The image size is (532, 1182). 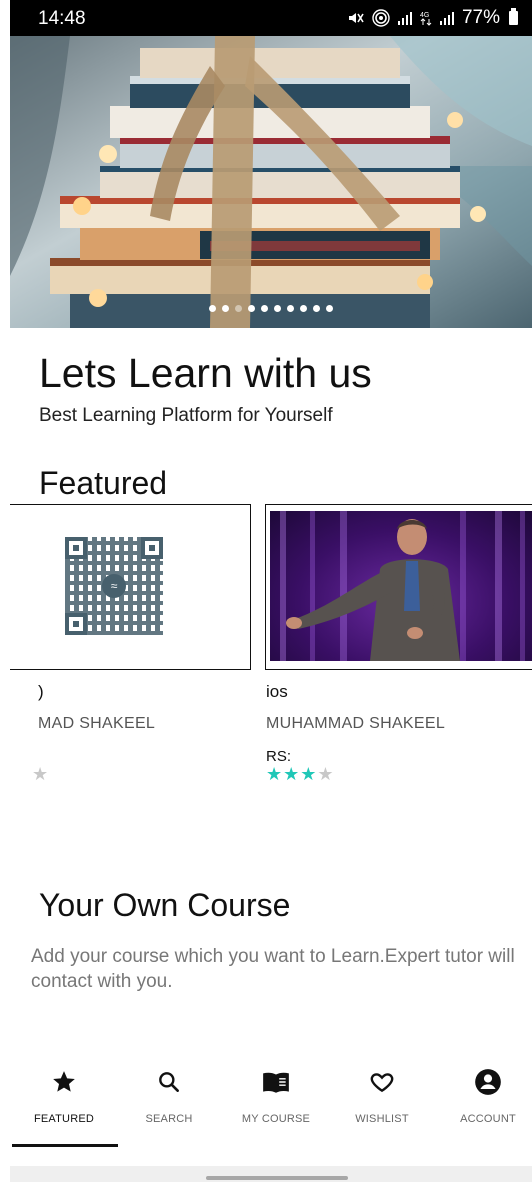 I want to click on battery-icon, so click(x=513, y=16).